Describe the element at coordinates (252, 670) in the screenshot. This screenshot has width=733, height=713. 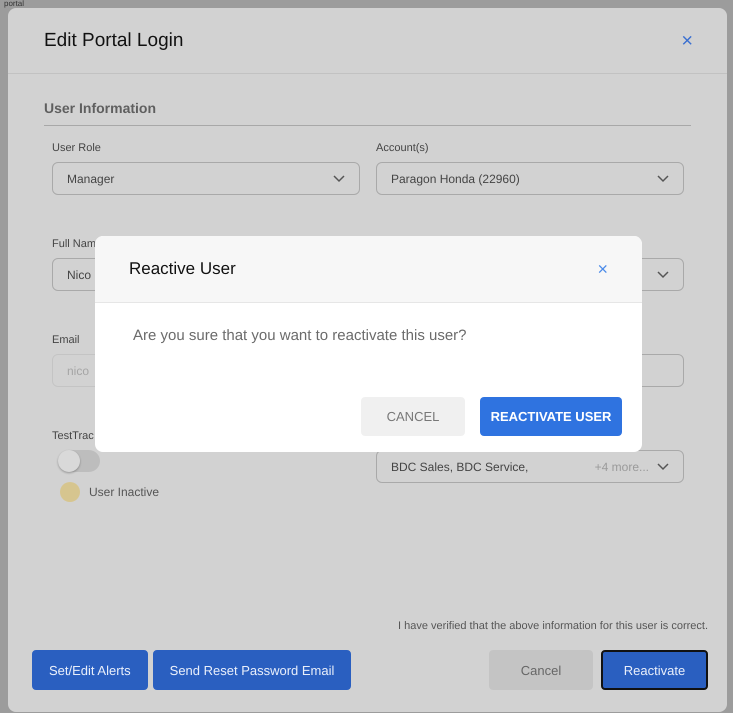
I see `action-button: Send Reset Password Email` at that location.